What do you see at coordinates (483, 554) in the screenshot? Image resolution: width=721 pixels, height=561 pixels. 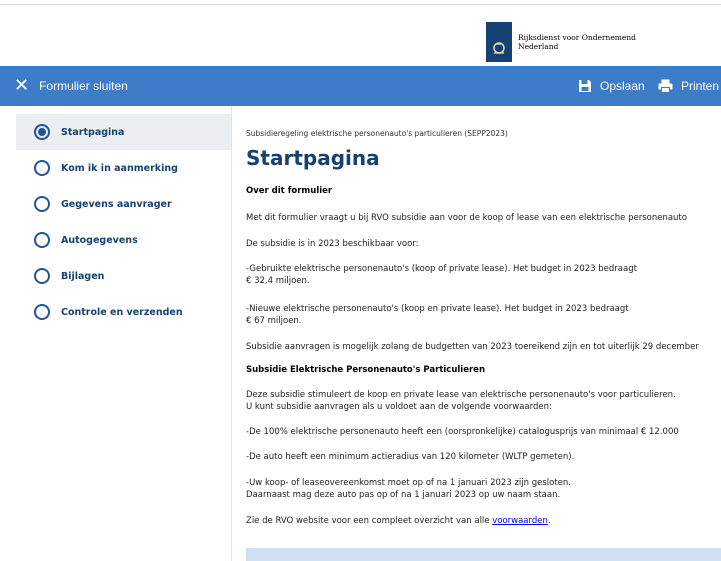 I see `info-box` at bounding box center [483, 554].